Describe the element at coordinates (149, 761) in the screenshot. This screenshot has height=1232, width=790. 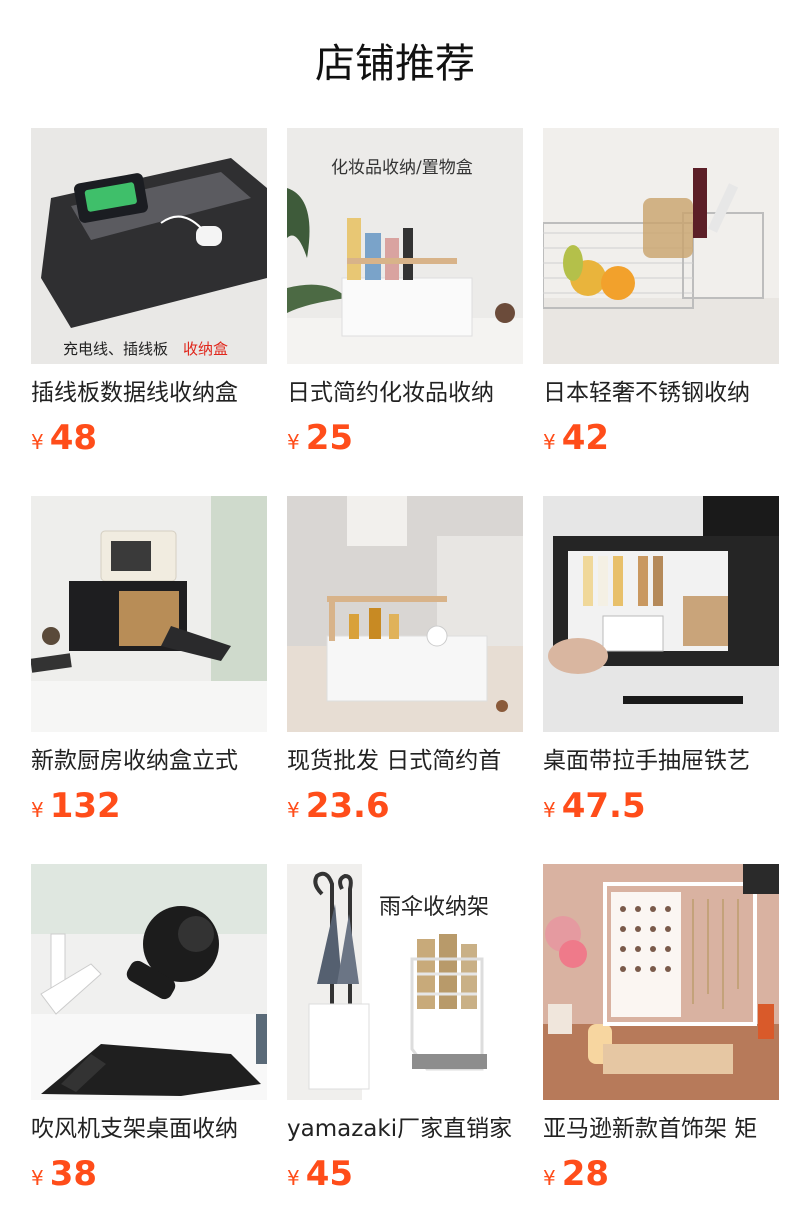
I see `product-name: 新款厨房收纳盒立式` at that location.